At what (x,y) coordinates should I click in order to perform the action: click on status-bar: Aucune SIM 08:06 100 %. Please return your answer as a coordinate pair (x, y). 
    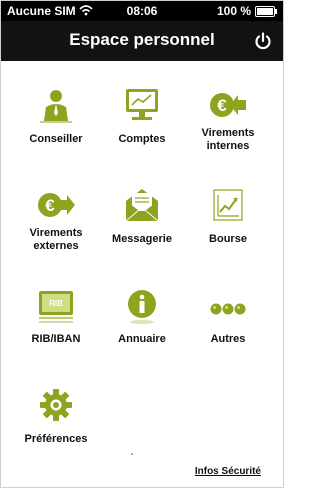
    Looking at the image, I should click on (142, 11).